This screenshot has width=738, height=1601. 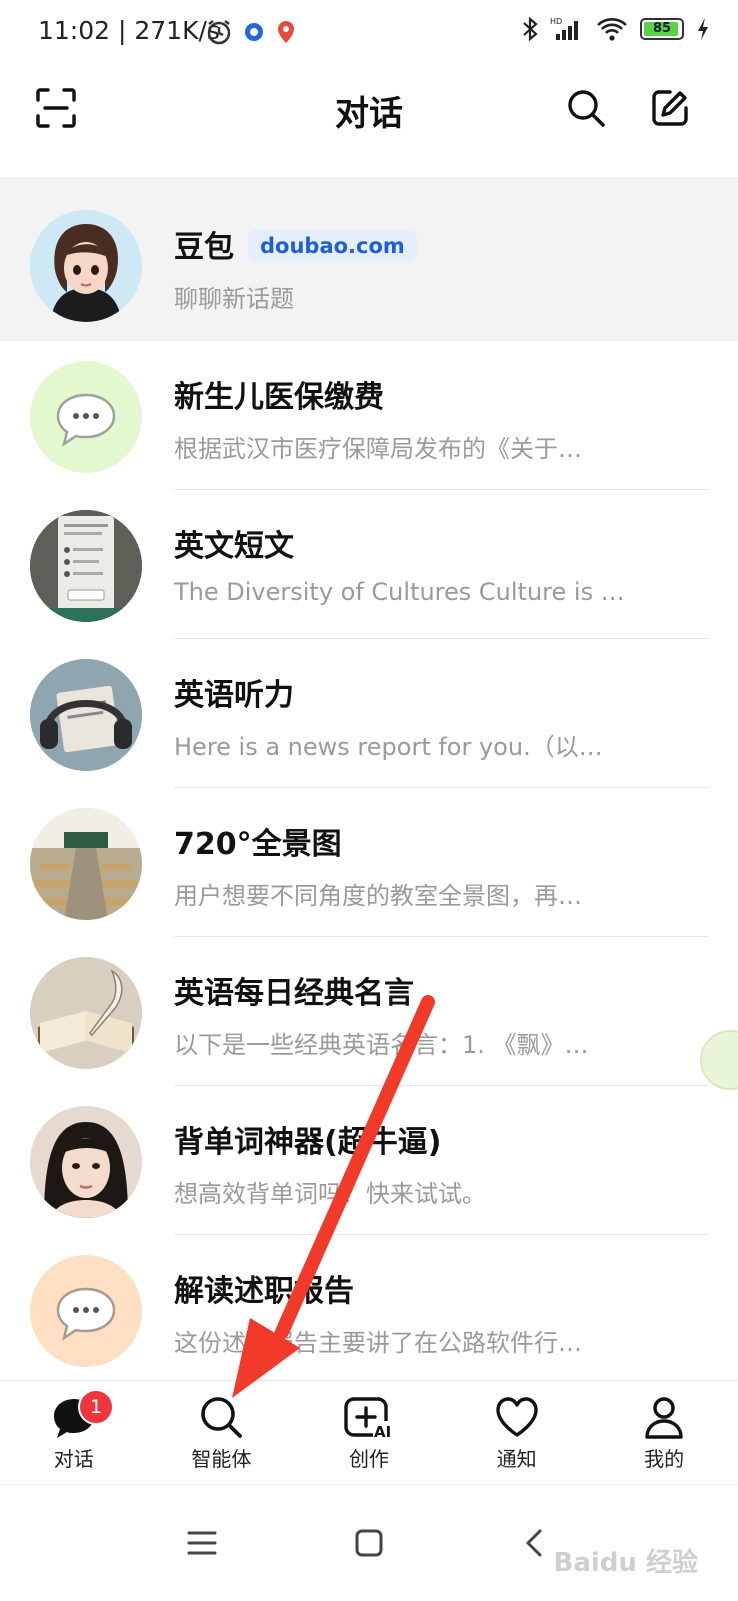 I want to click on bottom-tab-bar: 1 对话 智能体 AI 创作 通知 我的, so click(x=369, y=1432).